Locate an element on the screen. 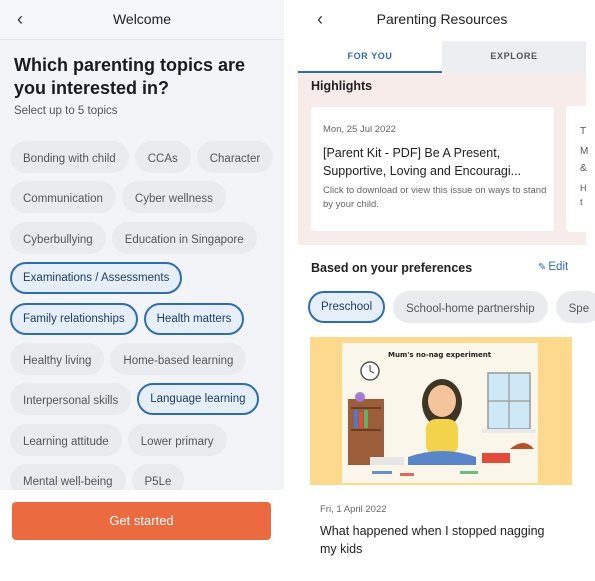 The height and width of the screenshot is (581, 595). highlight-card-next: T M & H t is located at coordinates (580, 169).